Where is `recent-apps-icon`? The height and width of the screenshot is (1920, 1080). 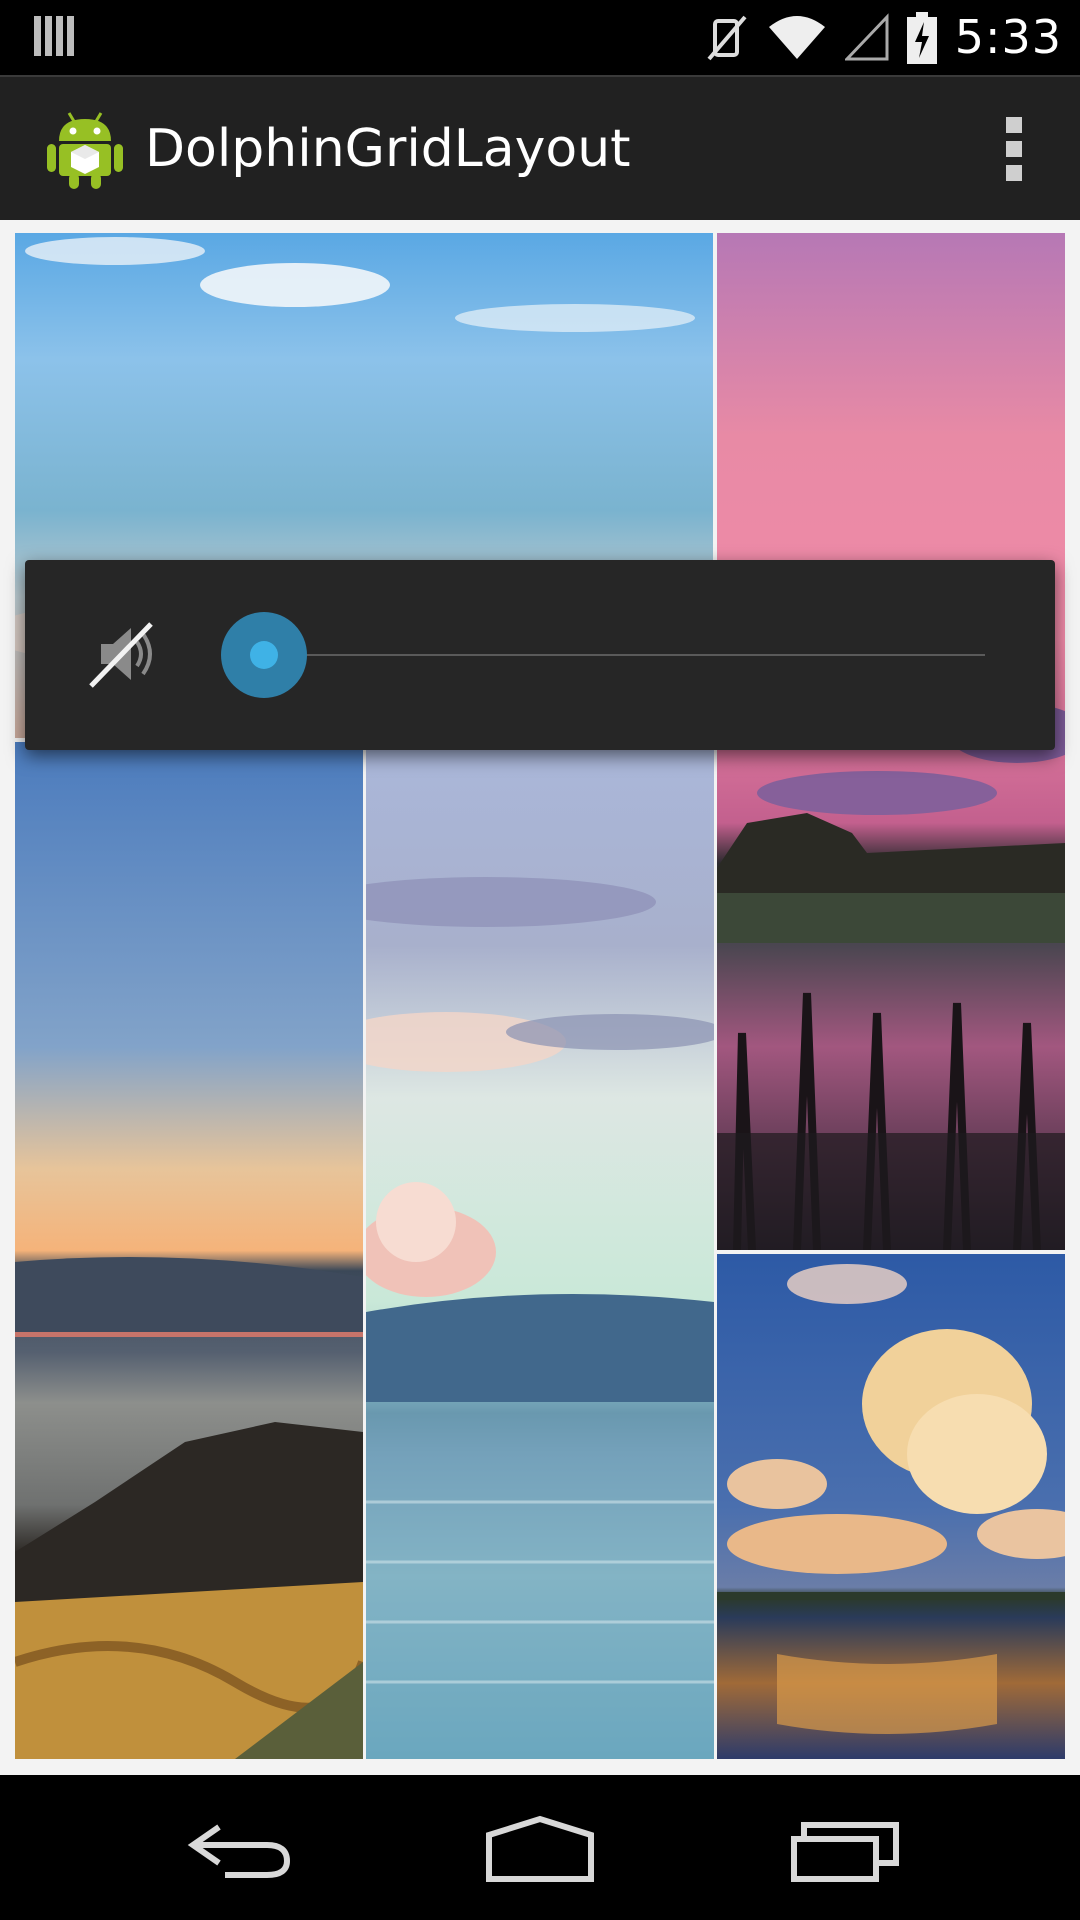 recent-apps-icon is located at coordinates (845, 1850).